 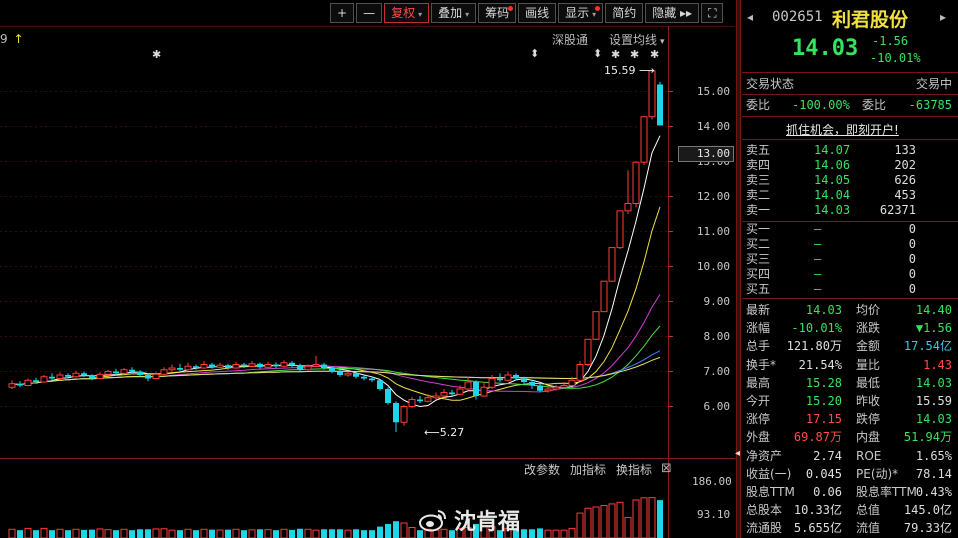 I want to click on asks-level-row: 卖一 14.03 62371, so click(x=851, y=210).